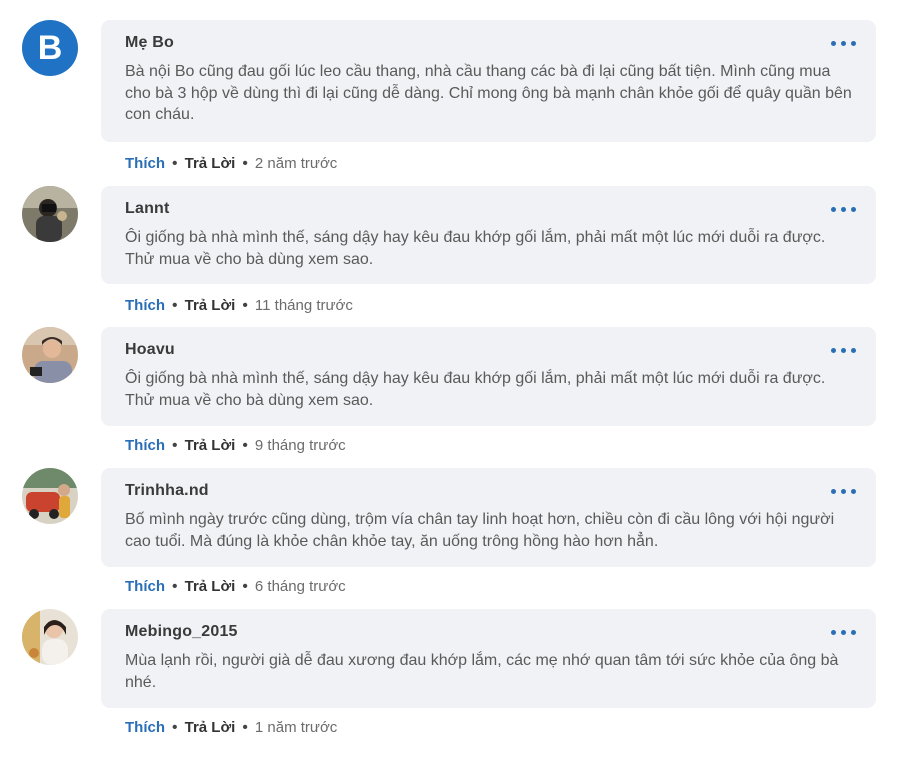 This screenshot has width=901, height=759. What do you see at coordinates (296, 163) in the screenshot?
I see `comment-time: 2 năm trước` at bounding box center [296, 163].